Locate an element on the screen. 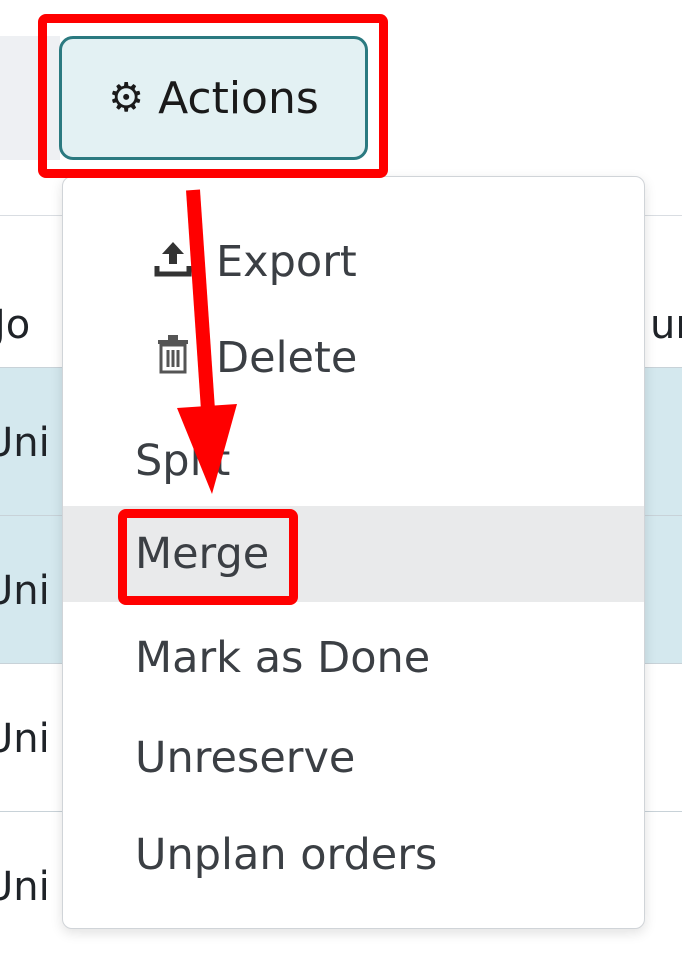 This screenshot has width=682, height=960. actions-highlight-box is located at coordinates (213, 96).